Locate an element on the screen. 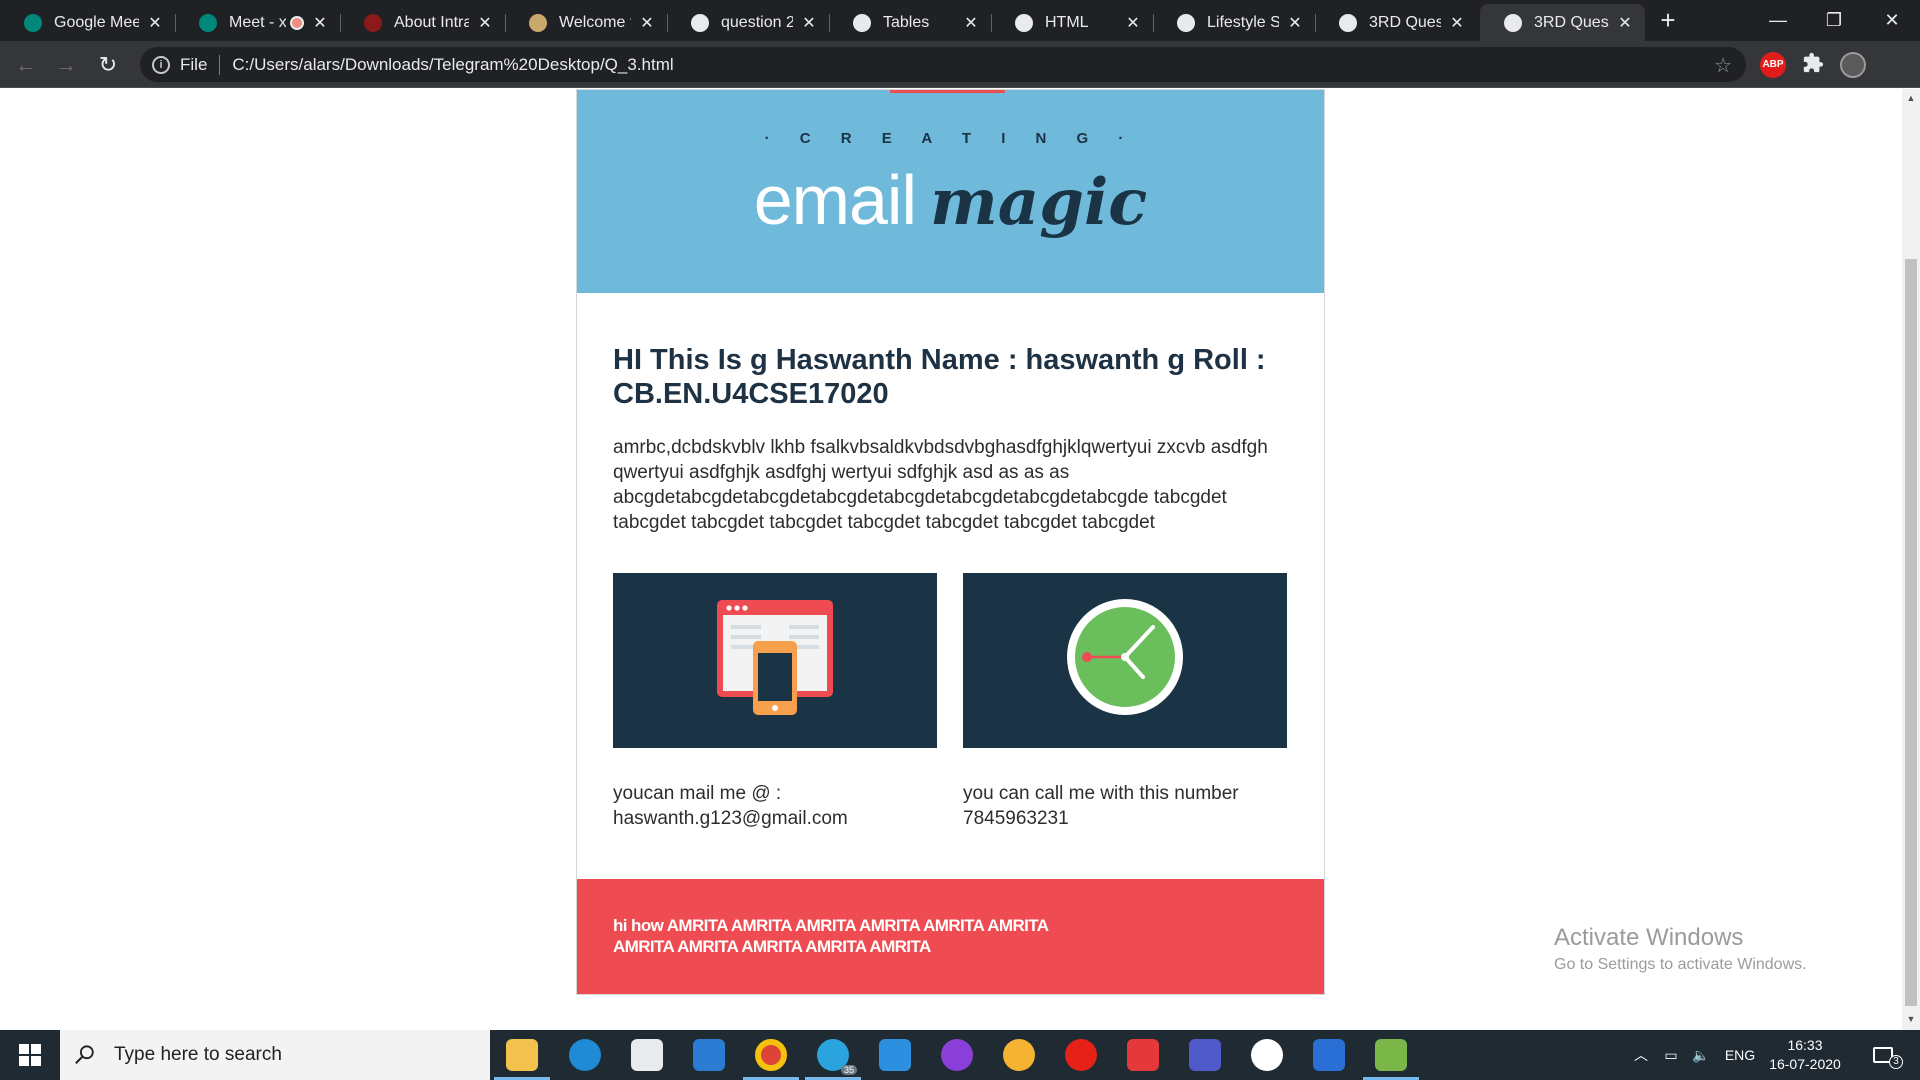 The width and height of the screenshot is (1920, 1080). restore-button: ❐ is located at coordinates (1834, 20).